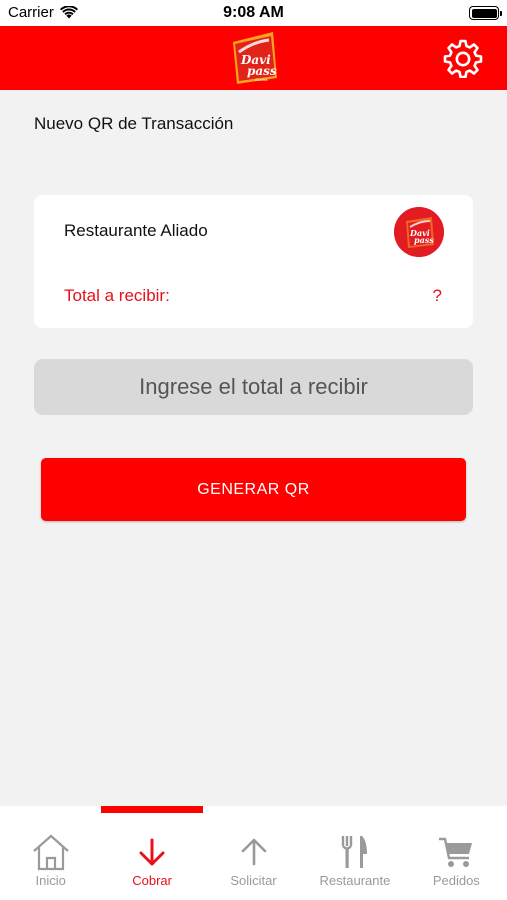 This screenshot has width=507, height=900. I want to click on merchant-logo-avatar: Davi pass, so click(419, 232).